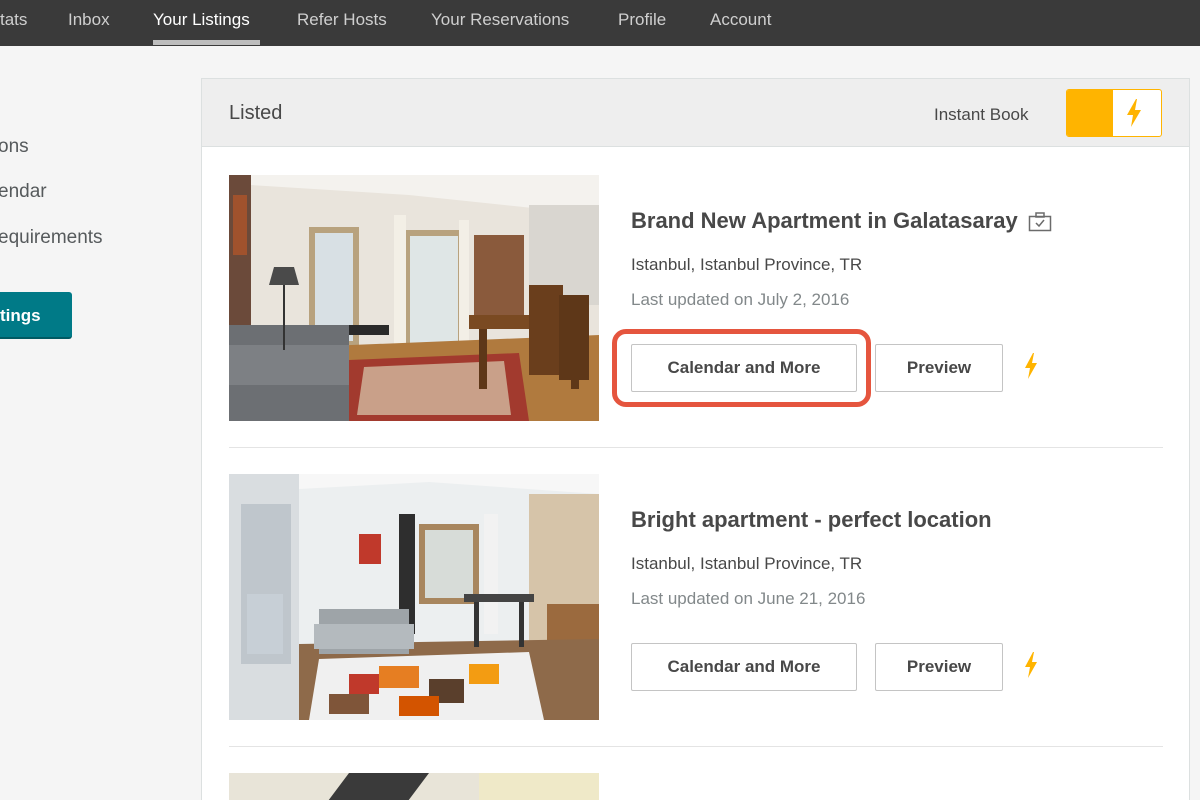 This screenshot has width=1200, height=800. Describe the element at coordinates (740, 23) in the screenshot. I see `nav-item-account: Account` at that location.